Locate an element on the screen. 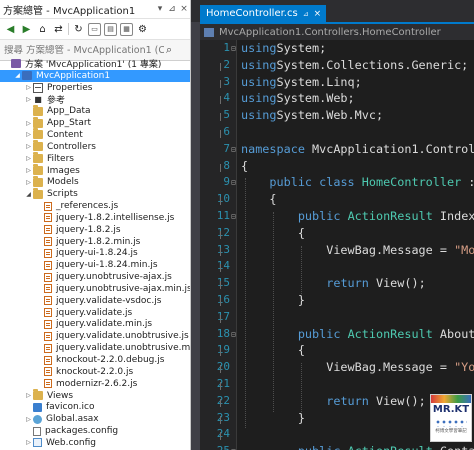 The width and height of the screenshot is (474, 450). tree-item: ◢ MvcApplication1 is located at coordinates (95, 75).